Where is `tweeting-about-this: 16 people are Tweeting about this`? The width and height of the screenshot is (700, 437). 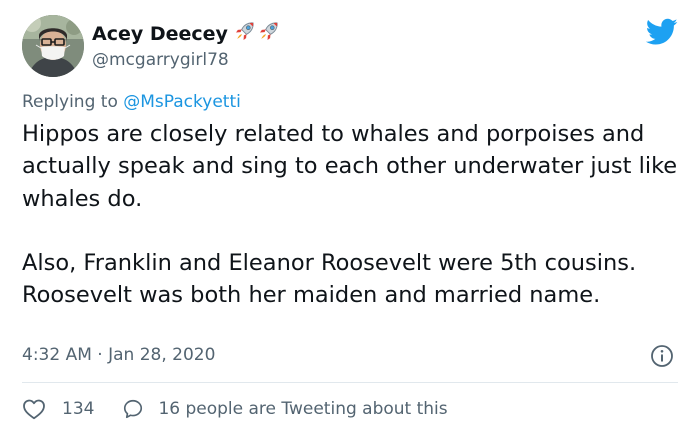
tweeting-about-this: 16 people are Tweeting about this is located at coordinates (285, 409).